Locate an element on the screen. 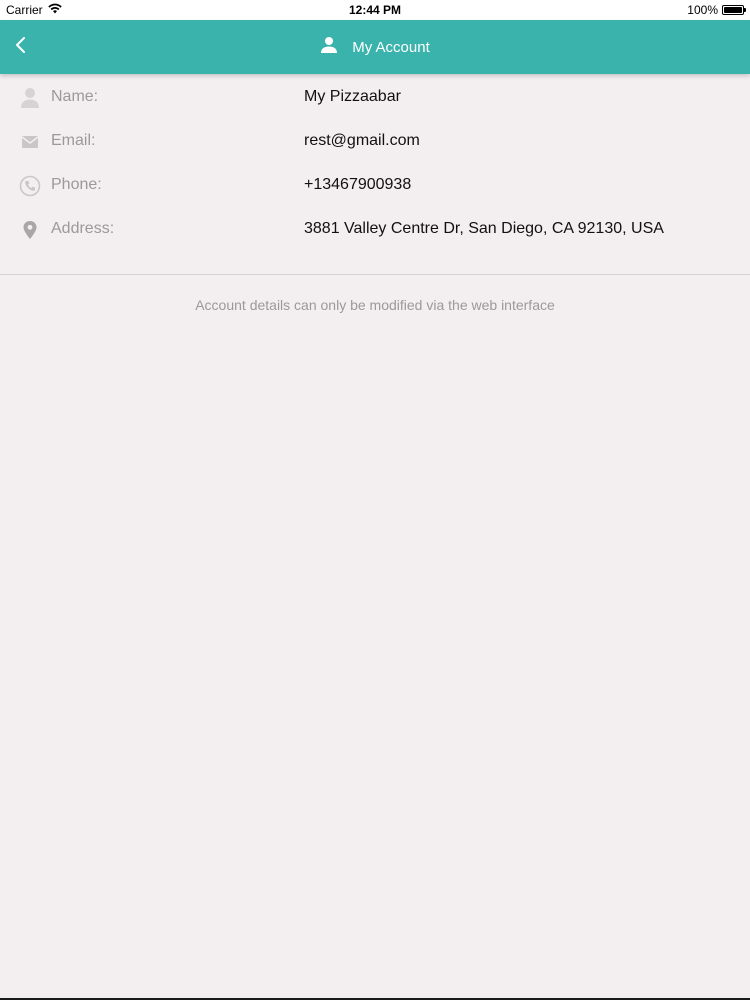  nav-bar: My Account is located at coordinates (375, 47).